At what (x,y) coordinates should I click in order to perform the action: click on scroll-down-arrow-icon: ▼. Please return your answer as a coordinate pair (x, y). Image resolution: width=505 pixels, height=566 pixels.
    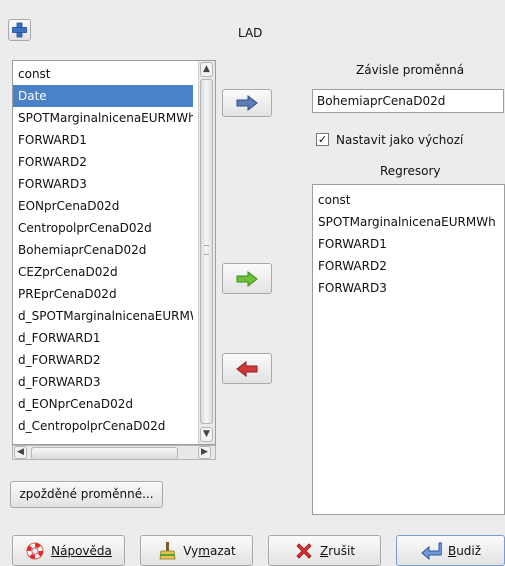
    Looking at the image, I should click on (206, 434).